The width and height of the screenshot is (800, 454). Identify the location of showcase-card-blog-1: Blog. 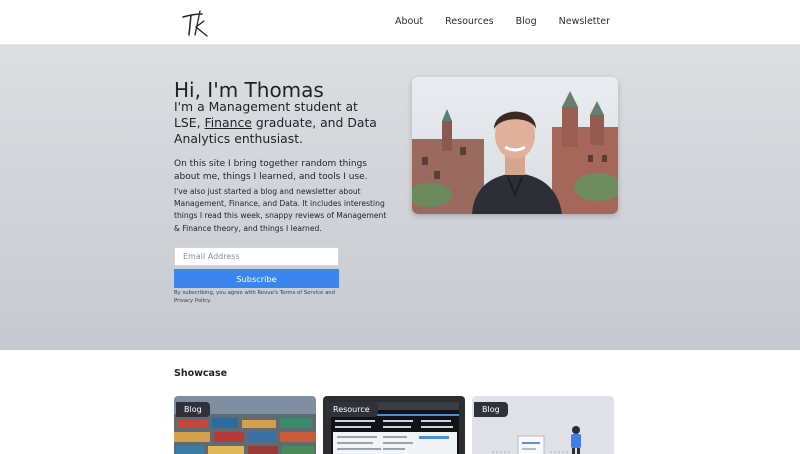
(245, 425).